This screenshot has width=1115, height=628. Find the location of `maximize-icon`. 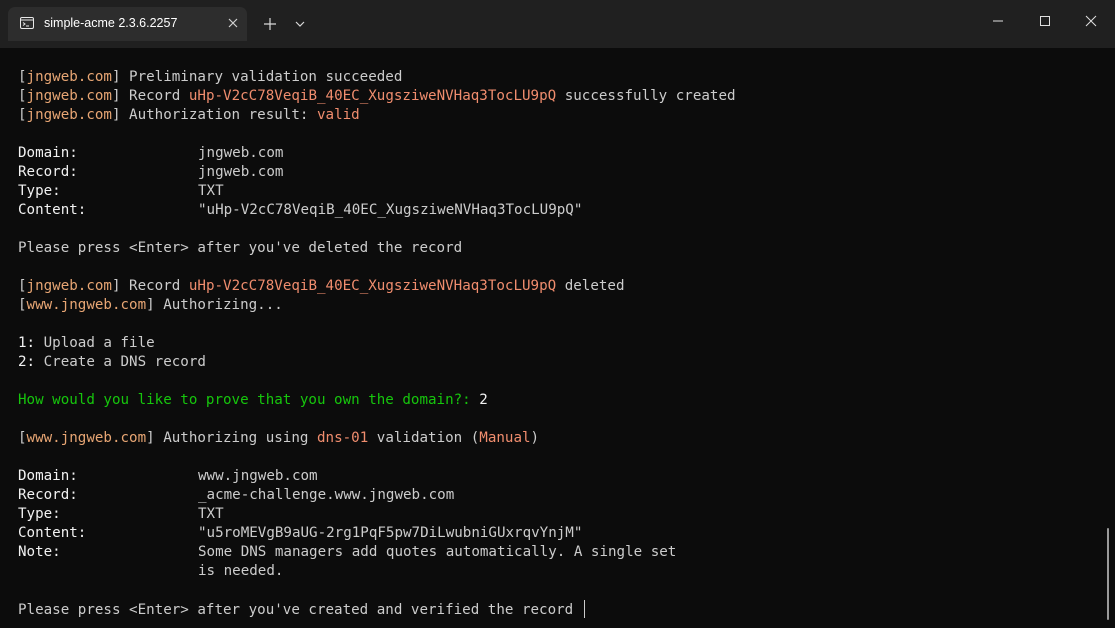

maximize-icon is located at coordinates (1045, 21).